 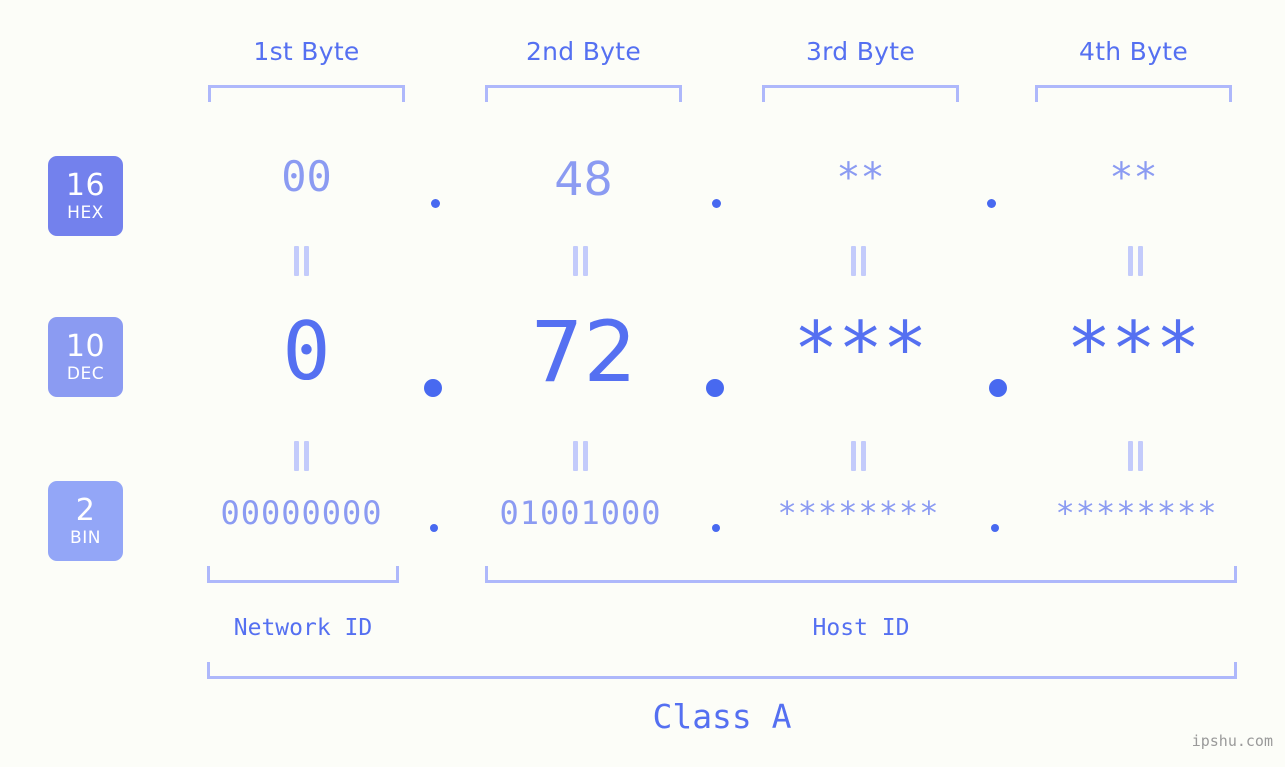 What do you see at coordinates (85, 537) in the screenshot?
I see `base-badge-bin-name: BIN` at bounding box center [85, 537].